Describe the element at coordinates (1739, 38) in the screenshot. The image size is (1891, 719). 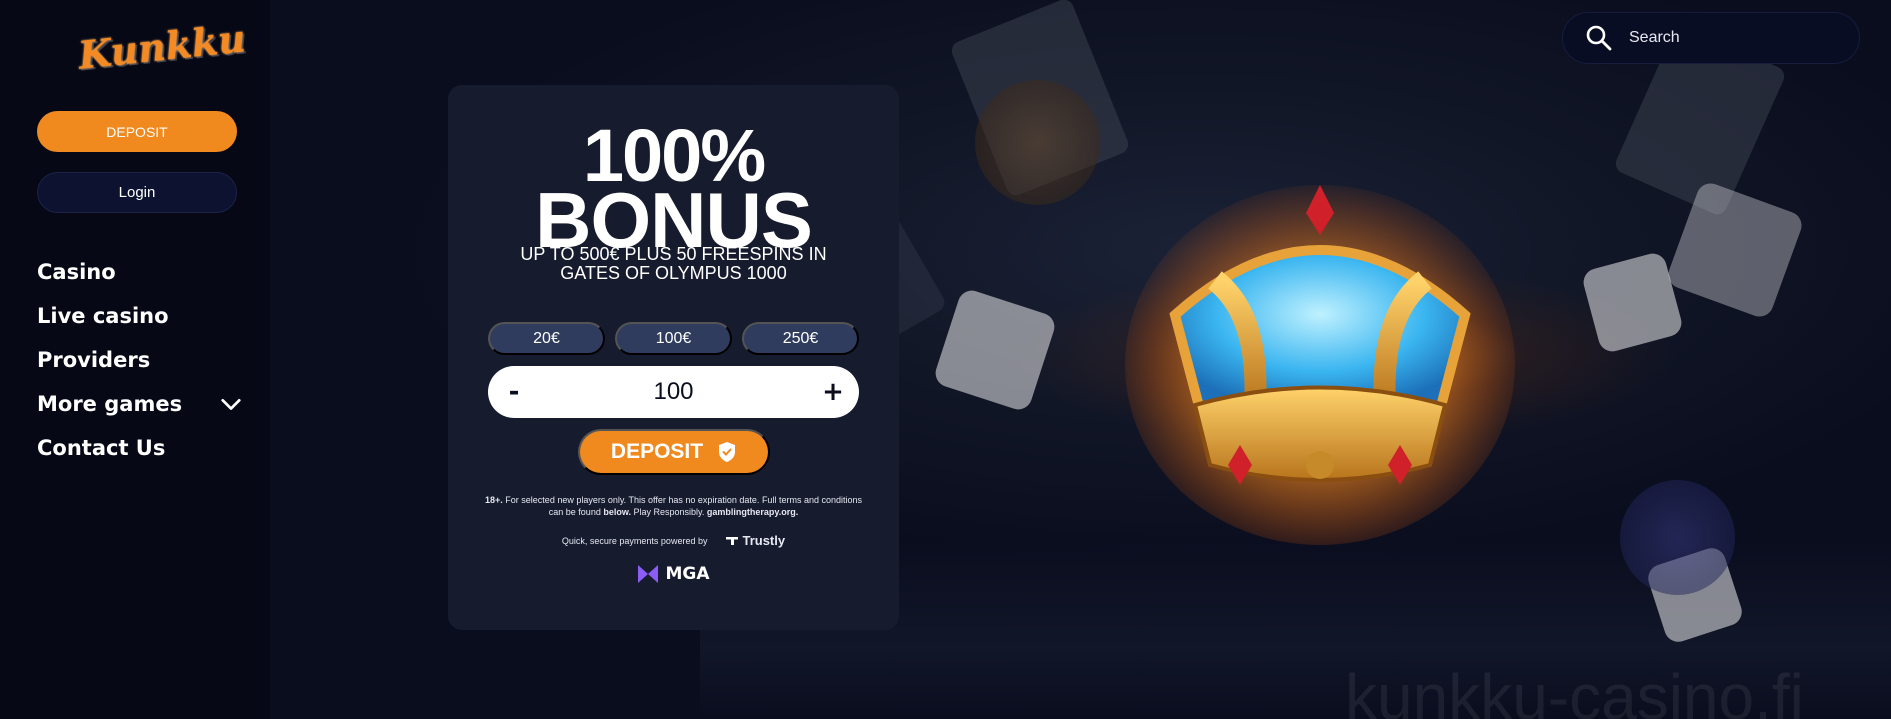
I see `search-input` at that location.